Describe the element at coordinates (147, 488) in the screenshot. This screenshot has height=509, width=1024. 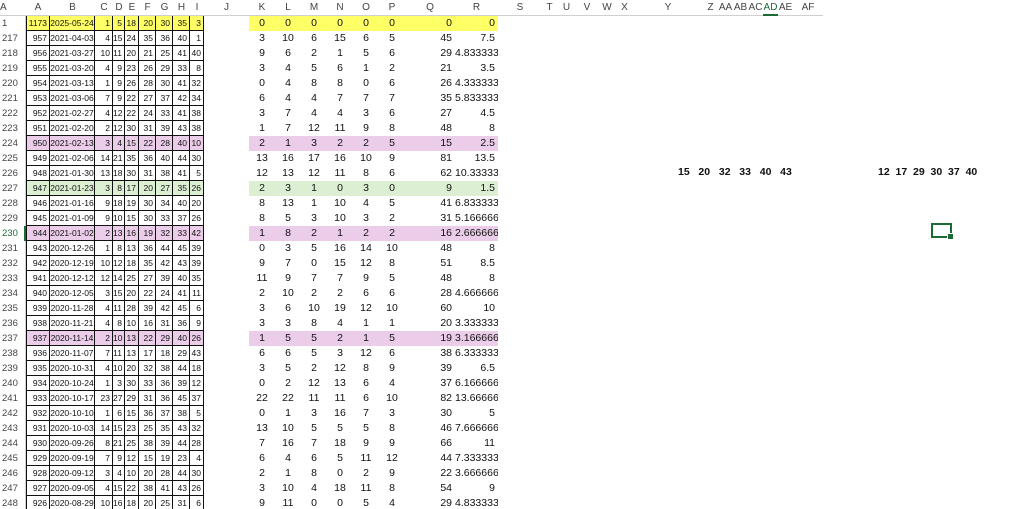
I see `cell-ball-number: 38` at that location.